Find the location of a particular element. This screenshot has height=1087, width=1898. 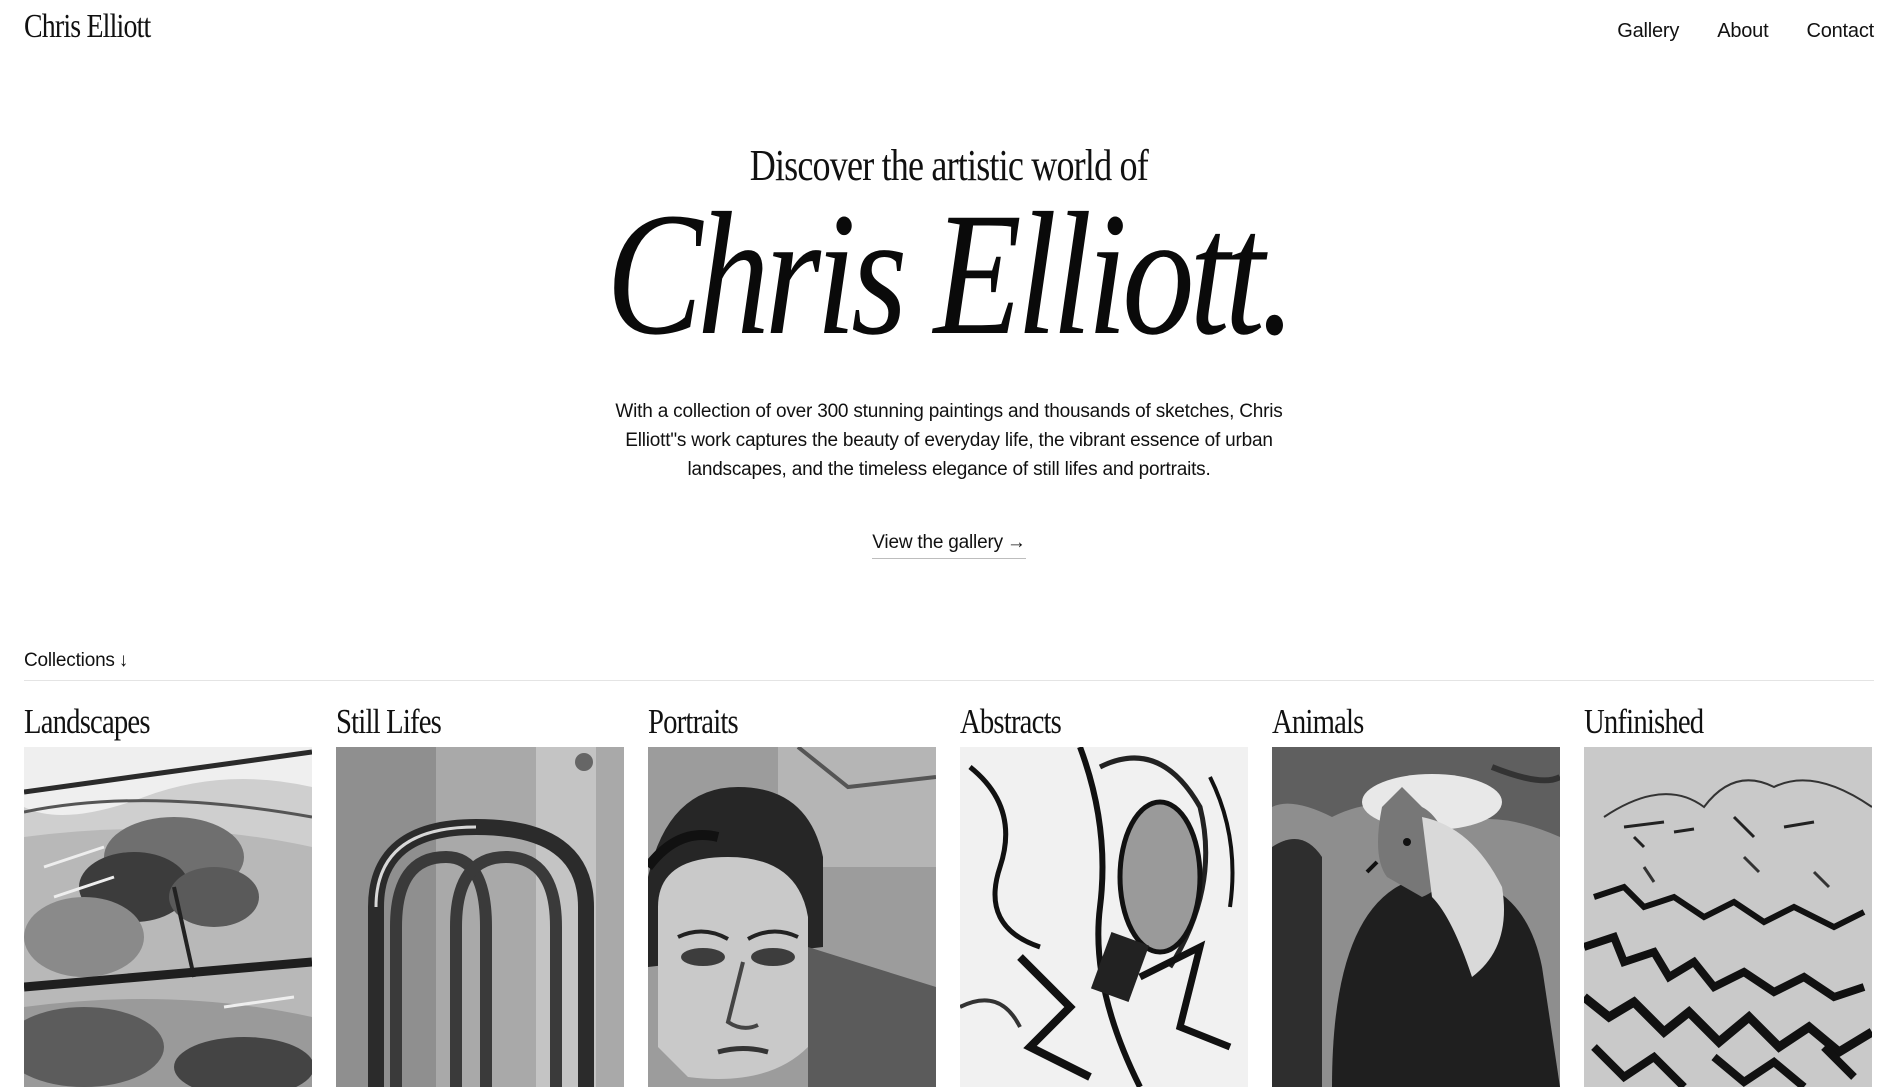

chair-painting-image-art is located at coordinates (480, 917).